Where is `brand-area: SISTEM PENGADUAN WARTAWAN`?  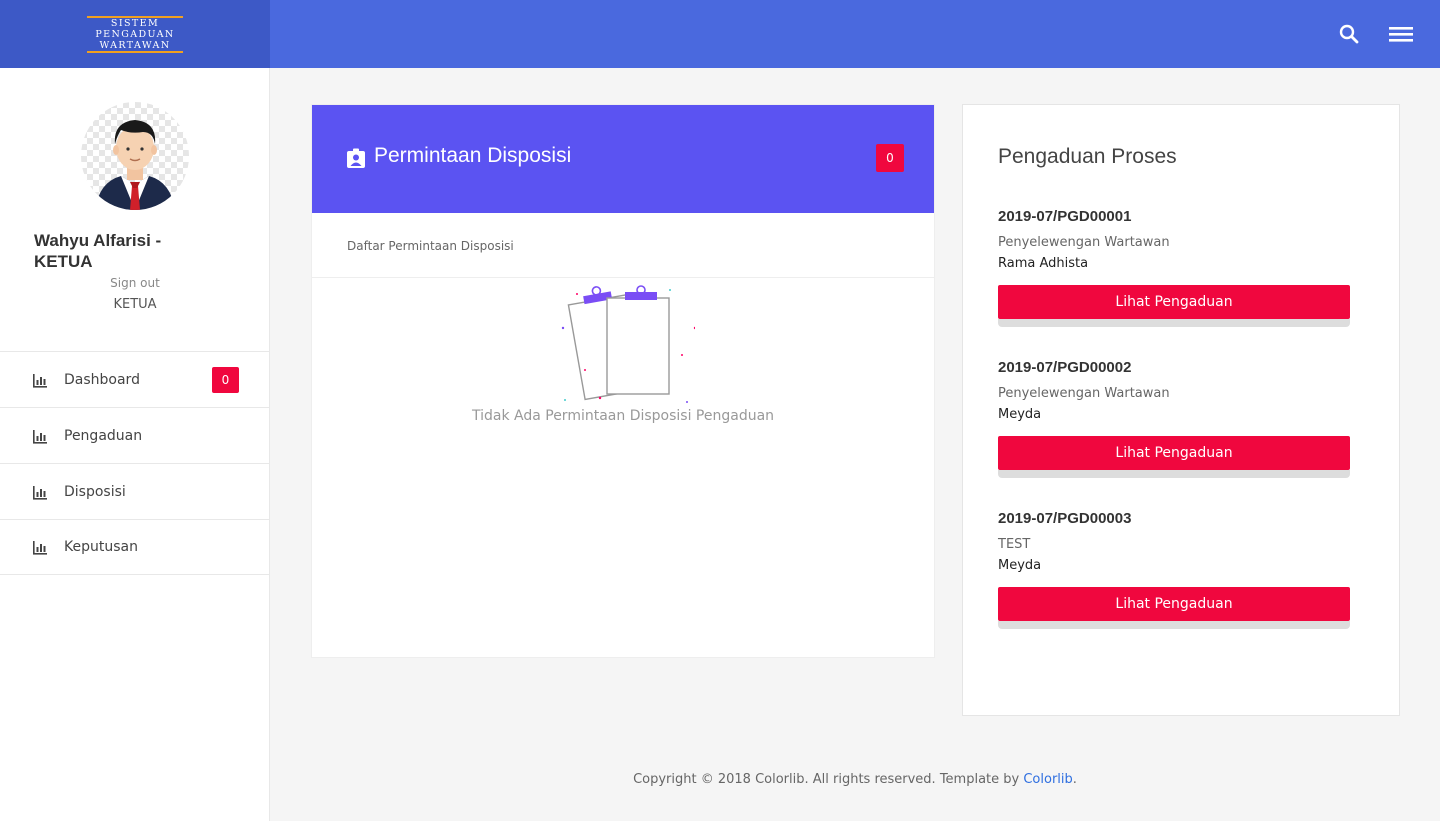
brand-area: SISTEM PENGADUAN WARTAWAN is located at coordinates (135, 34).